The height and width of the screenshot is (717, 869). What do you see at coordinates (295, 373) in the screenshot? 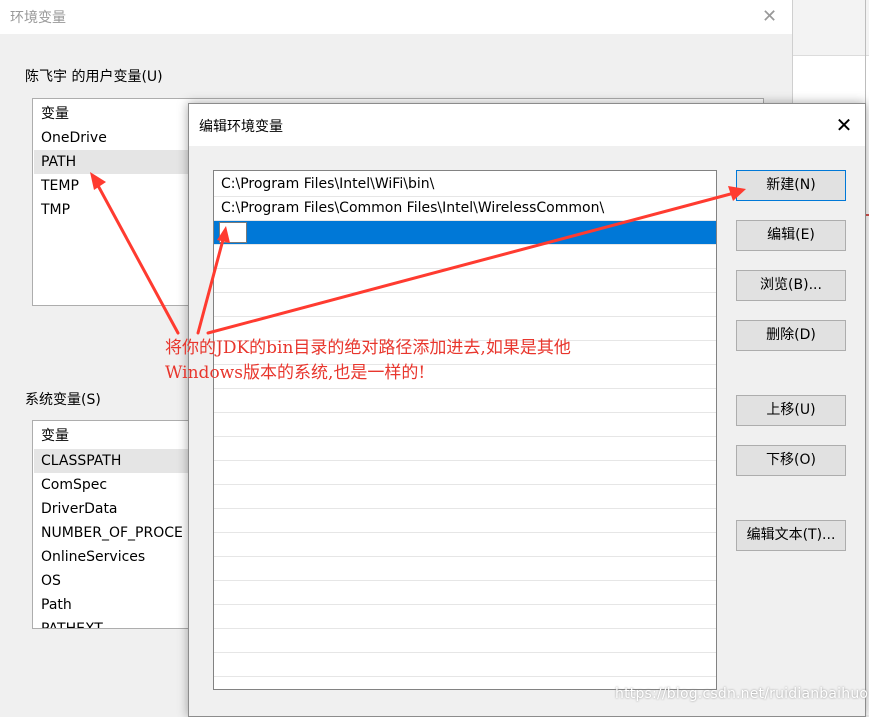
I see `annotation-line-2: Windows版本的系统,也是一样的!` at bounding box center [295, 373].